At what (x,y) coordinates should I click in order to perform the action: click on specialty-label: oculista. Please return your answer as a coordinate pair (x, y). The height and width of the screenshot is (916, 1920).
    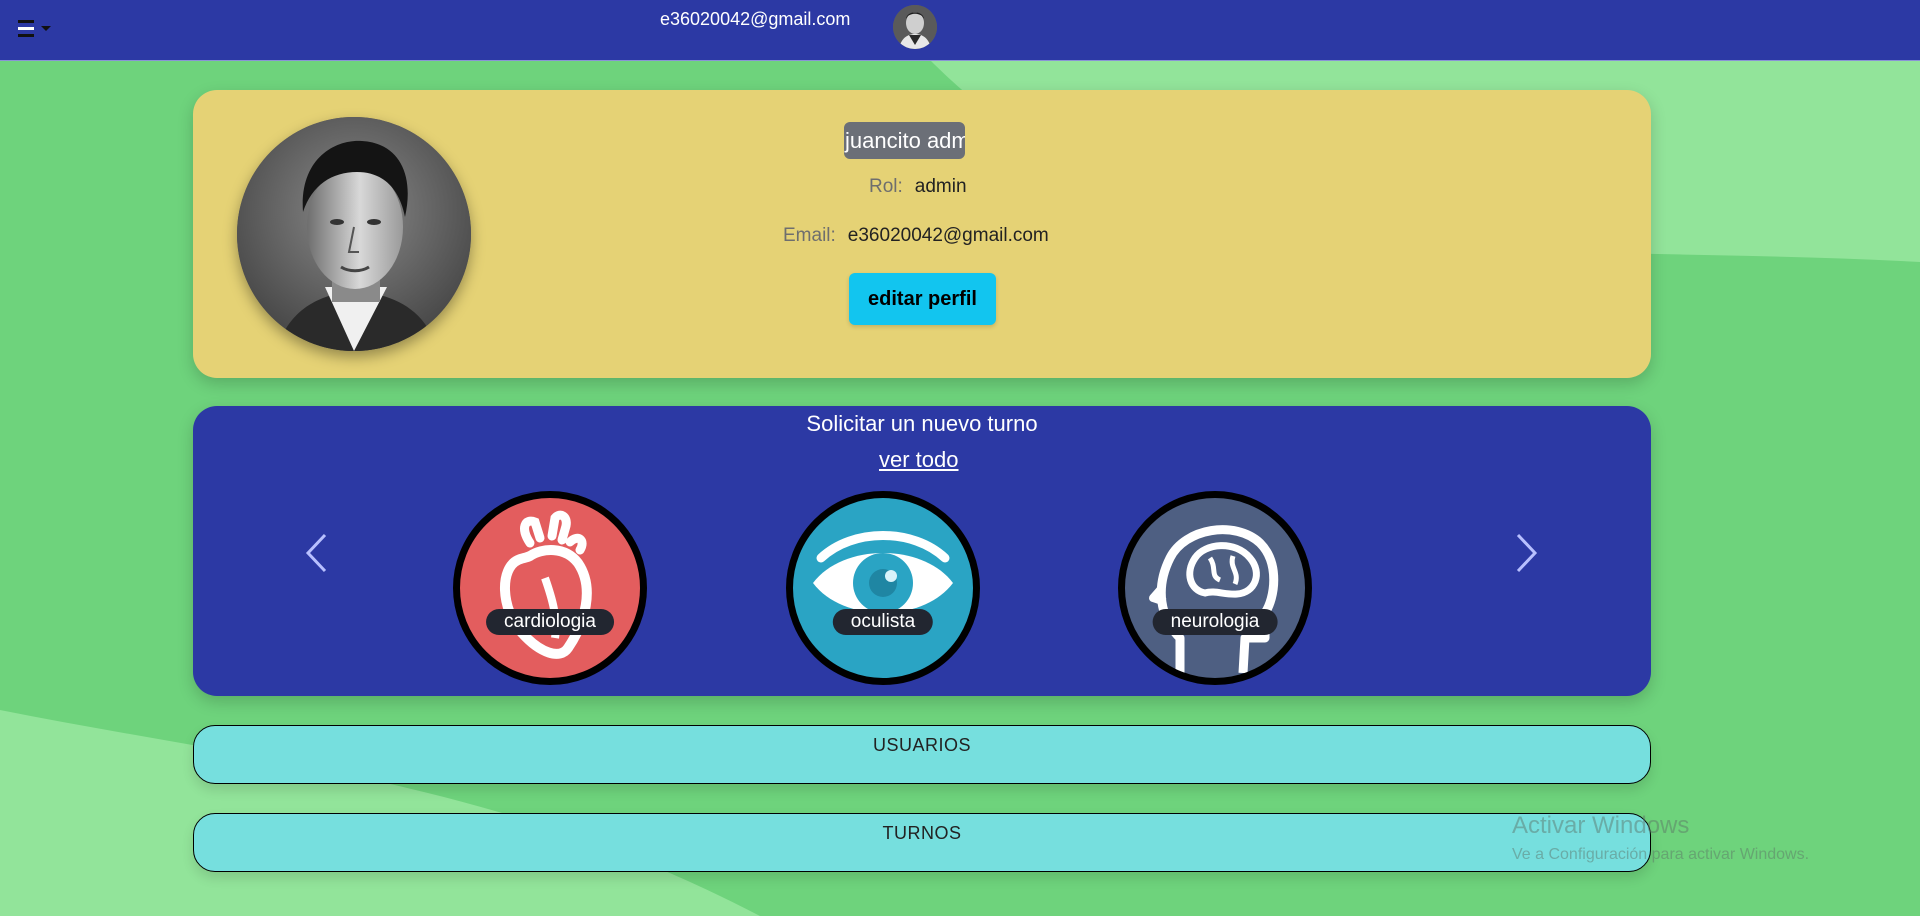
    Looking at the image, I should click on (883, 622).